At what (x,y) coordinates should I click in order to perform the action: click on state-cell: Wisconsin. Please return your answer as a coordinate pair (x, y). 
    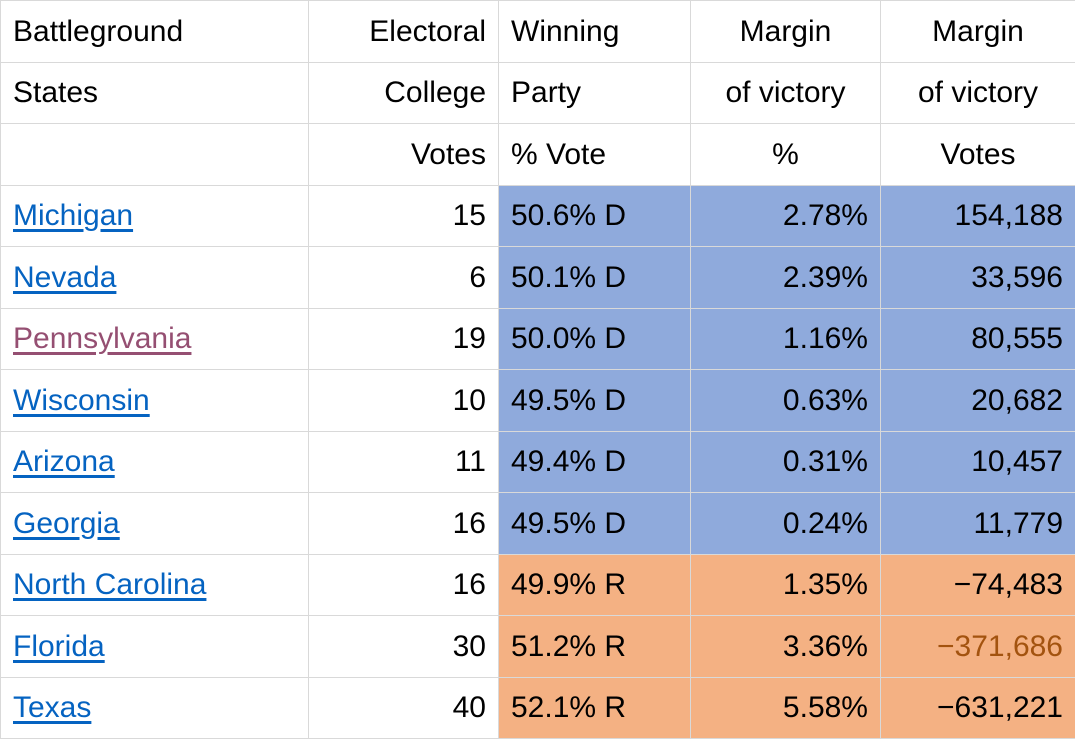
    Looking at the image, I should click on (155, 401).